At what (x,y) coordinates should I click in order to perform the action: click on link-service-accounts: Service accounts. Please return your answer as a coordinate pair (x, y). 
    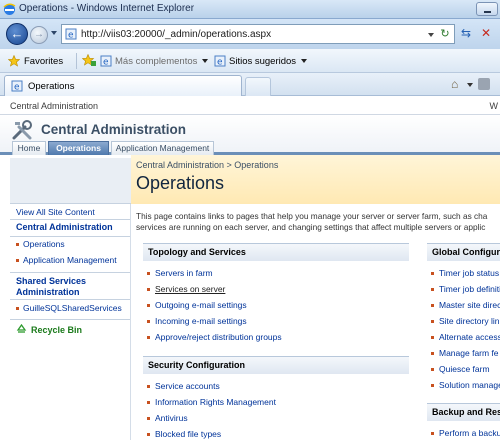
    Looking at the image, I should click on (183, 386).